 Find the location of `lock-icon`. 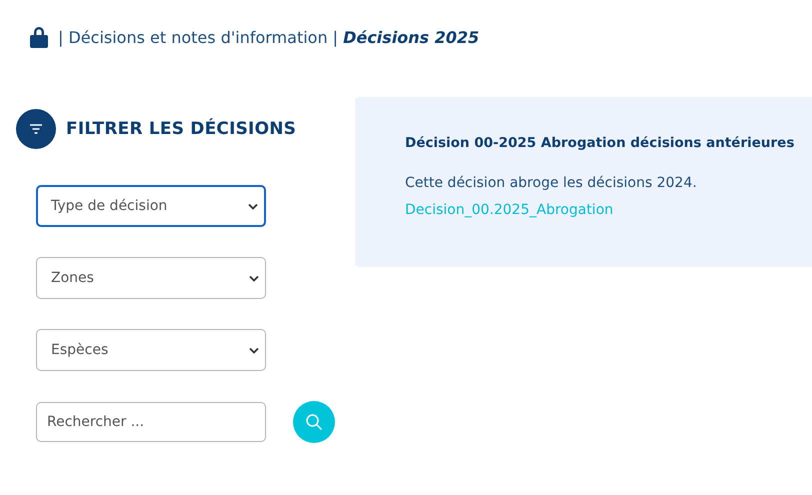

lock-icon is located at coordinates (39, 37).